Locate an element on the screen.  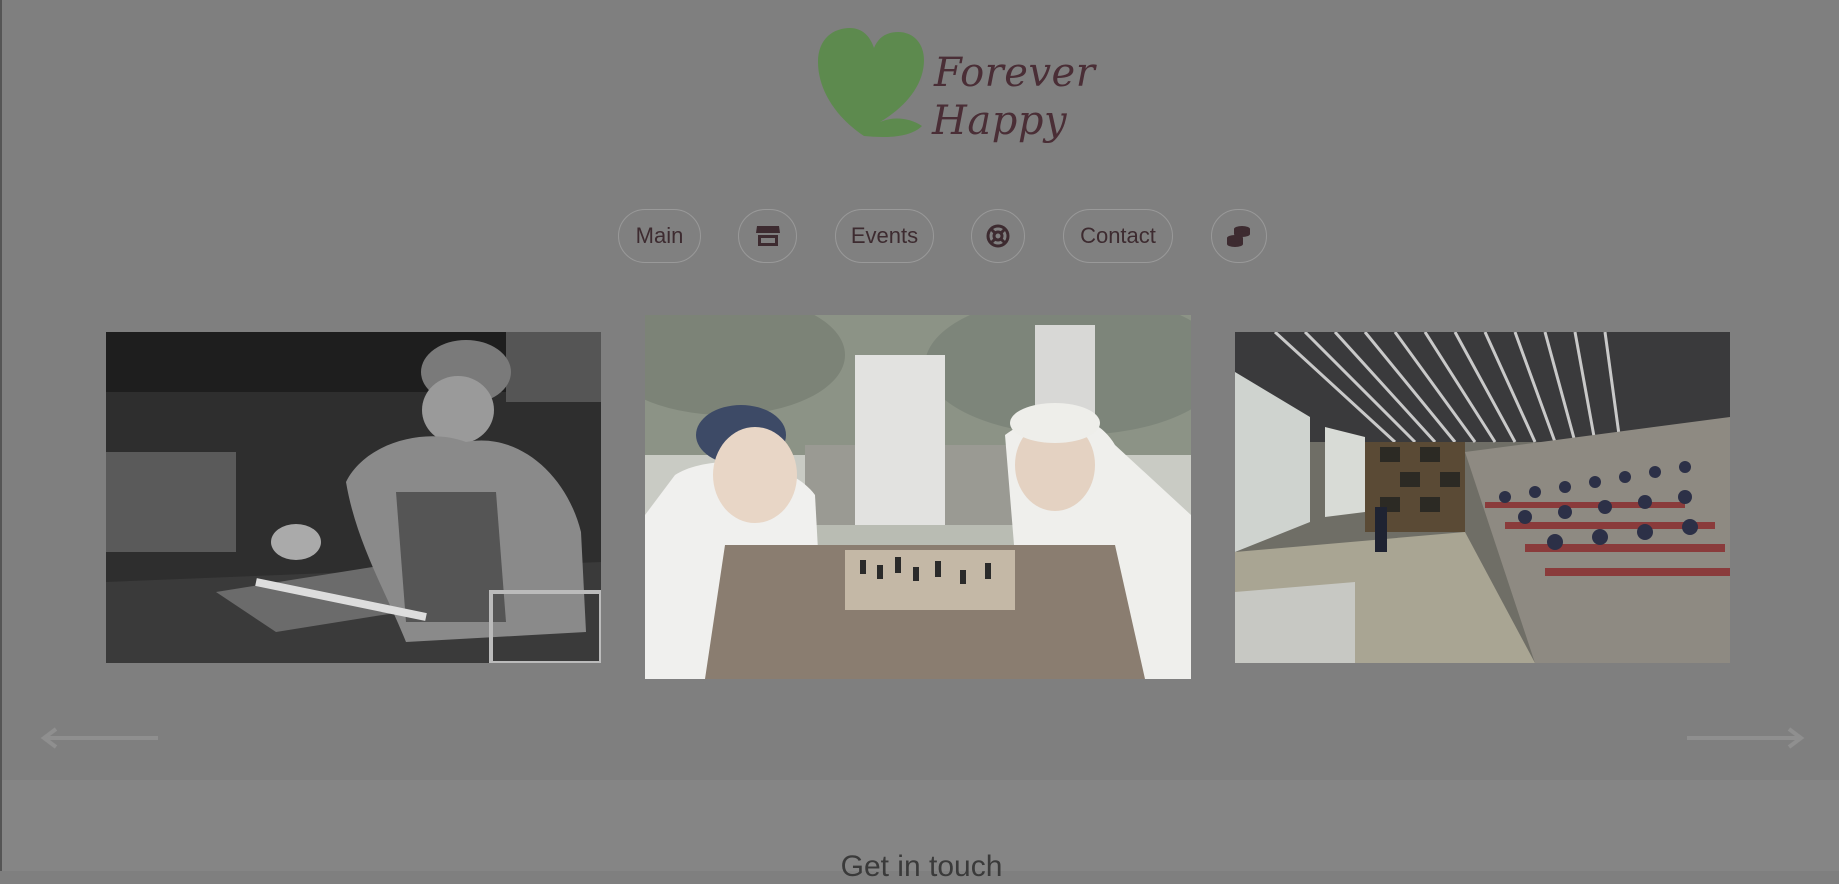
nav-events: Events is located at coordinates (884, 236).